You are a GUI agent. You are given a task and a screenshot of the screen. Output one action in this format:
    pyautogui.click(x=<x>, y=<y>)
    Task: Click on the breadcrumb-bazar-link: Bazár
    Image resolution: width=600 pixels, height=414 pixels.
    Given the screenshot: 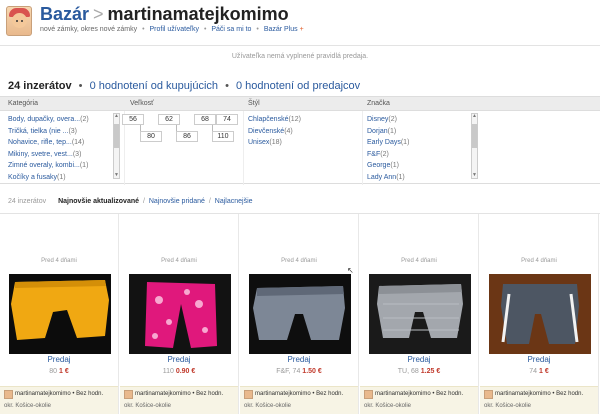 What is the action you would take?
    pyautogui.click(x=64, y=14)
    